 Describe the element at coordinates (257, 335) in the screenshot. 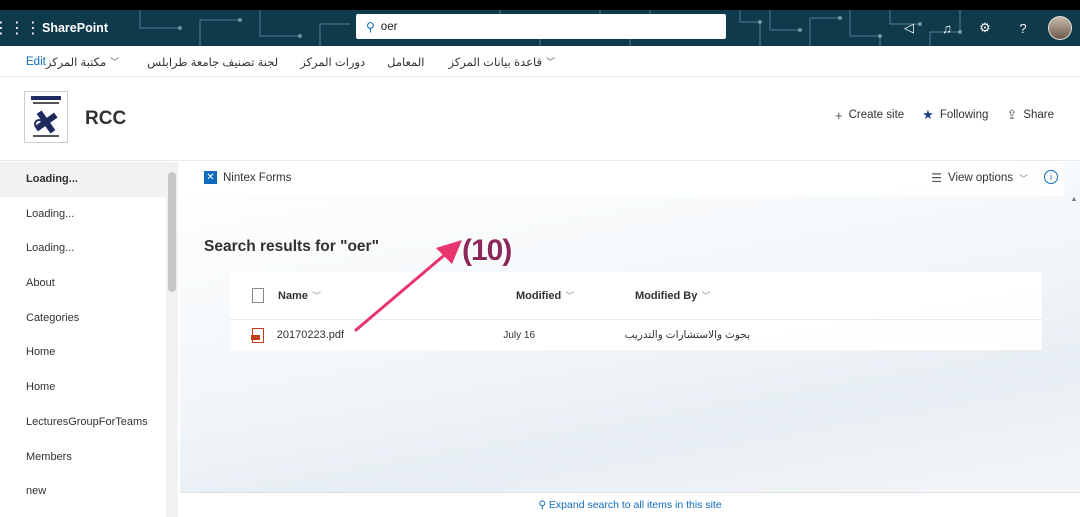

I see `pdf-icon` at that location.